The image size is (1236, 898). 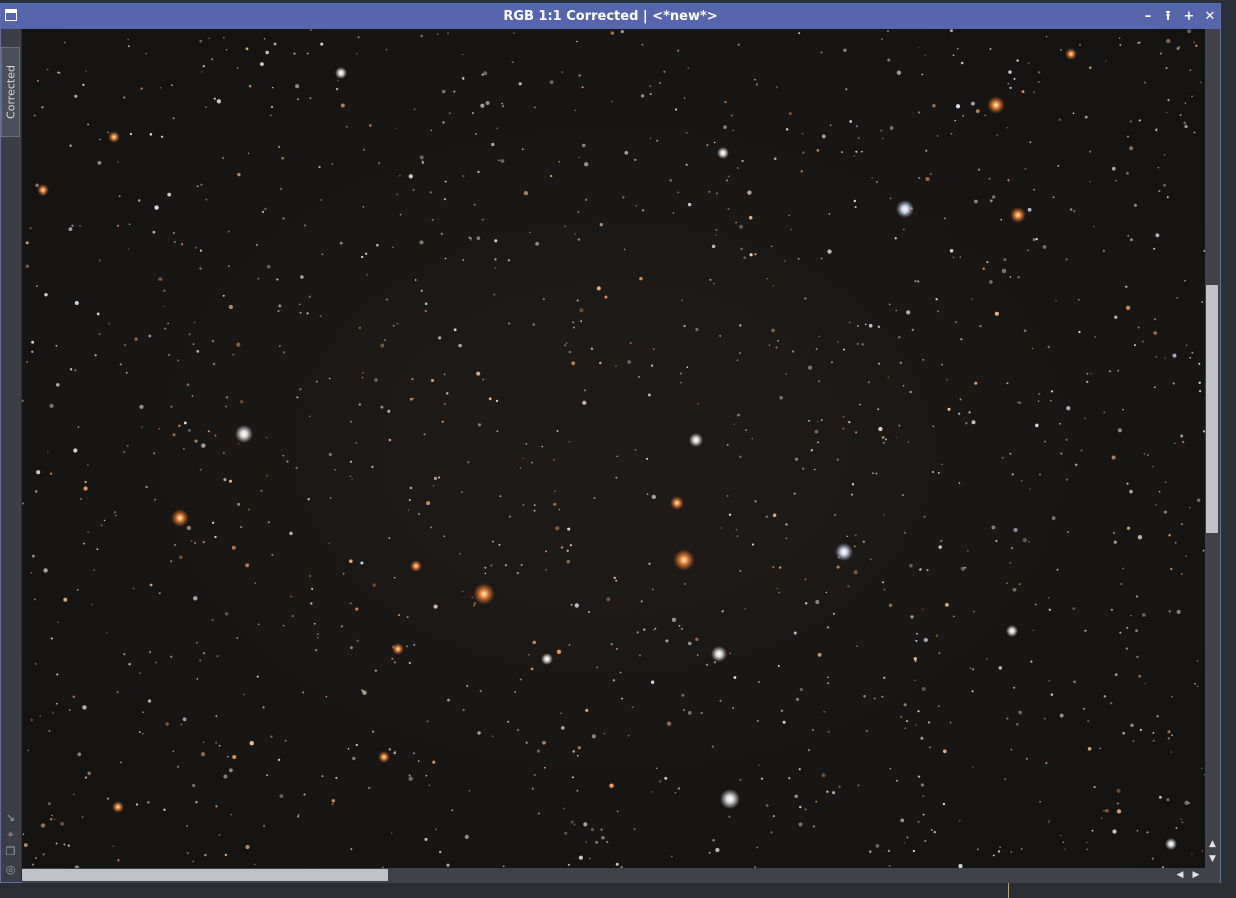 I want to click on scroll-up-icon: ▲, so click(x=1212, y=844).